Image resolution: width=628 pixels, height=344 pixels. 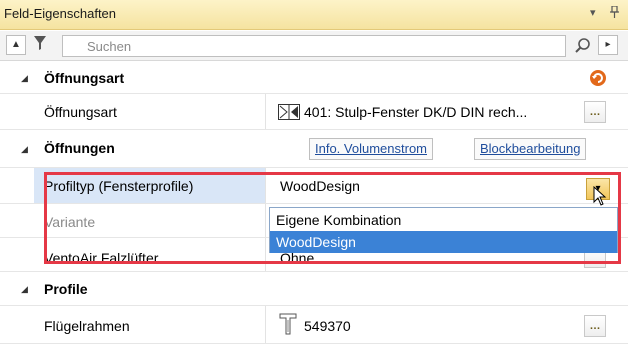 I want to click on property-label-cell: Variante, so click(x=150, y=220).